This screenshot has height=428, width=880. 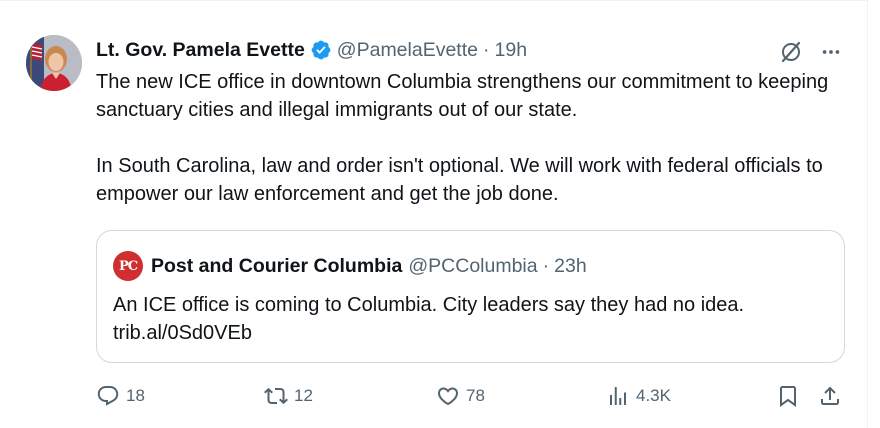 I want to click on author-handle: @PamelaEvette, so click(x=407, y=50).